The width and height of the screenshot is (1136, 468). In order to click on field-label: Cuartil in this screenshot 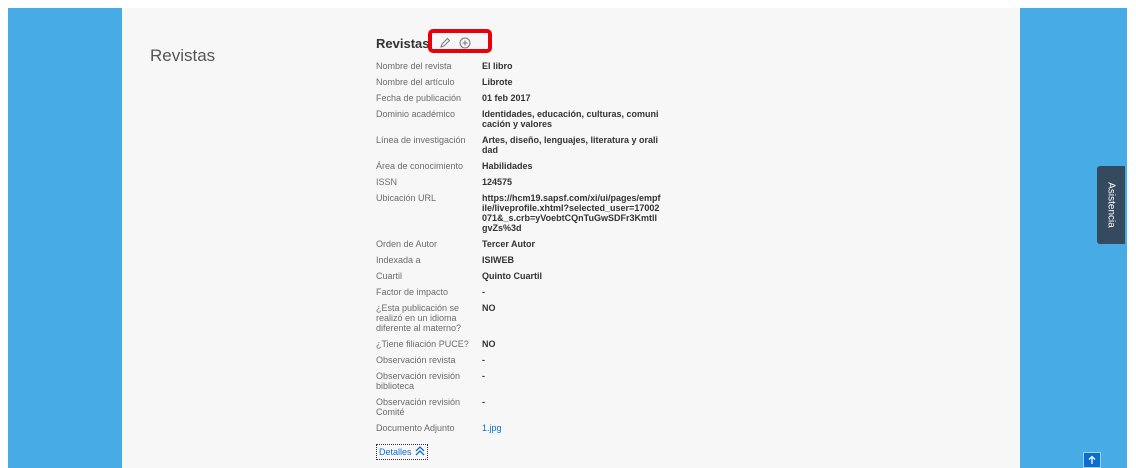, I will do `click(389, 276)`.